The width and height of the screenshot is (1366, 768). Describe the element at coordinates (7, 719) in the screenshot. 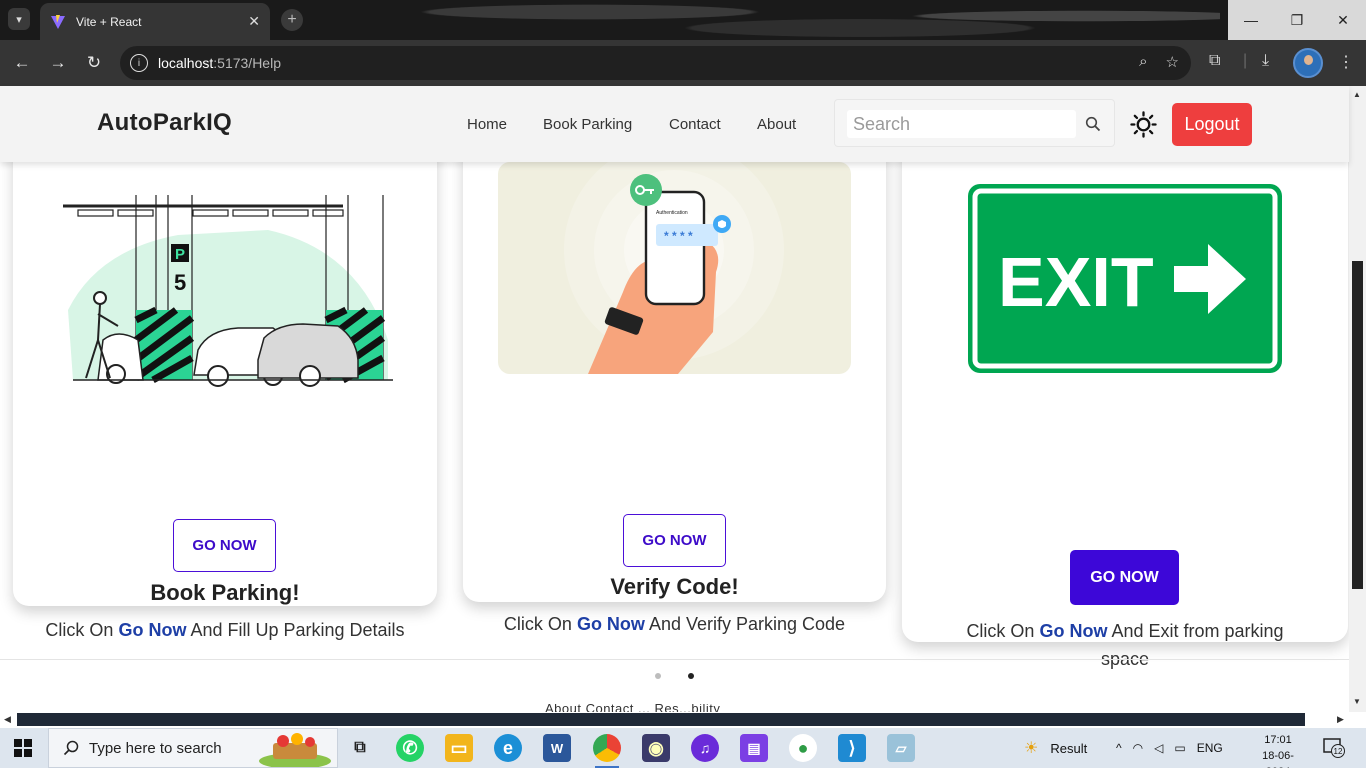

I see `scroll-left-arrow-icon: ◀` at that location.